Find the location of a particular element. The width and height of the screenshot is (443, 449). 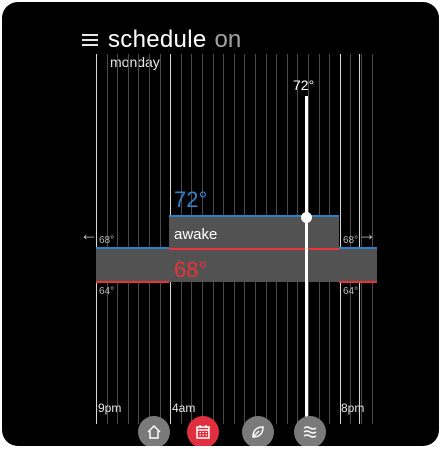

period-label: awake is located at coordinates (196, 234).